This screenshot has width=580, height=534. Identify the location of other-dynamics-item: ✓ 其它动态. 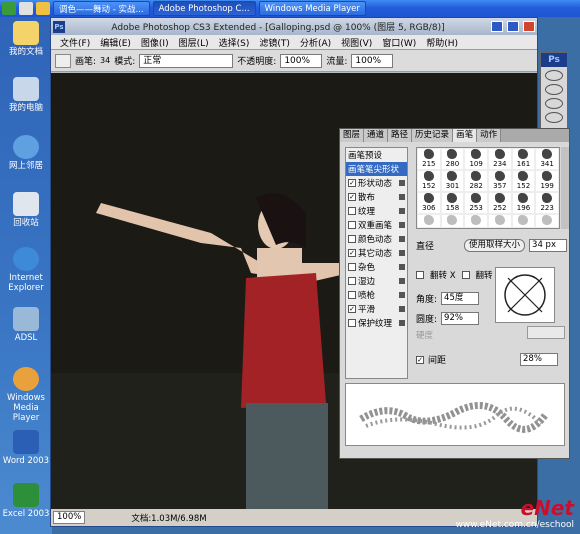
(376, 253).